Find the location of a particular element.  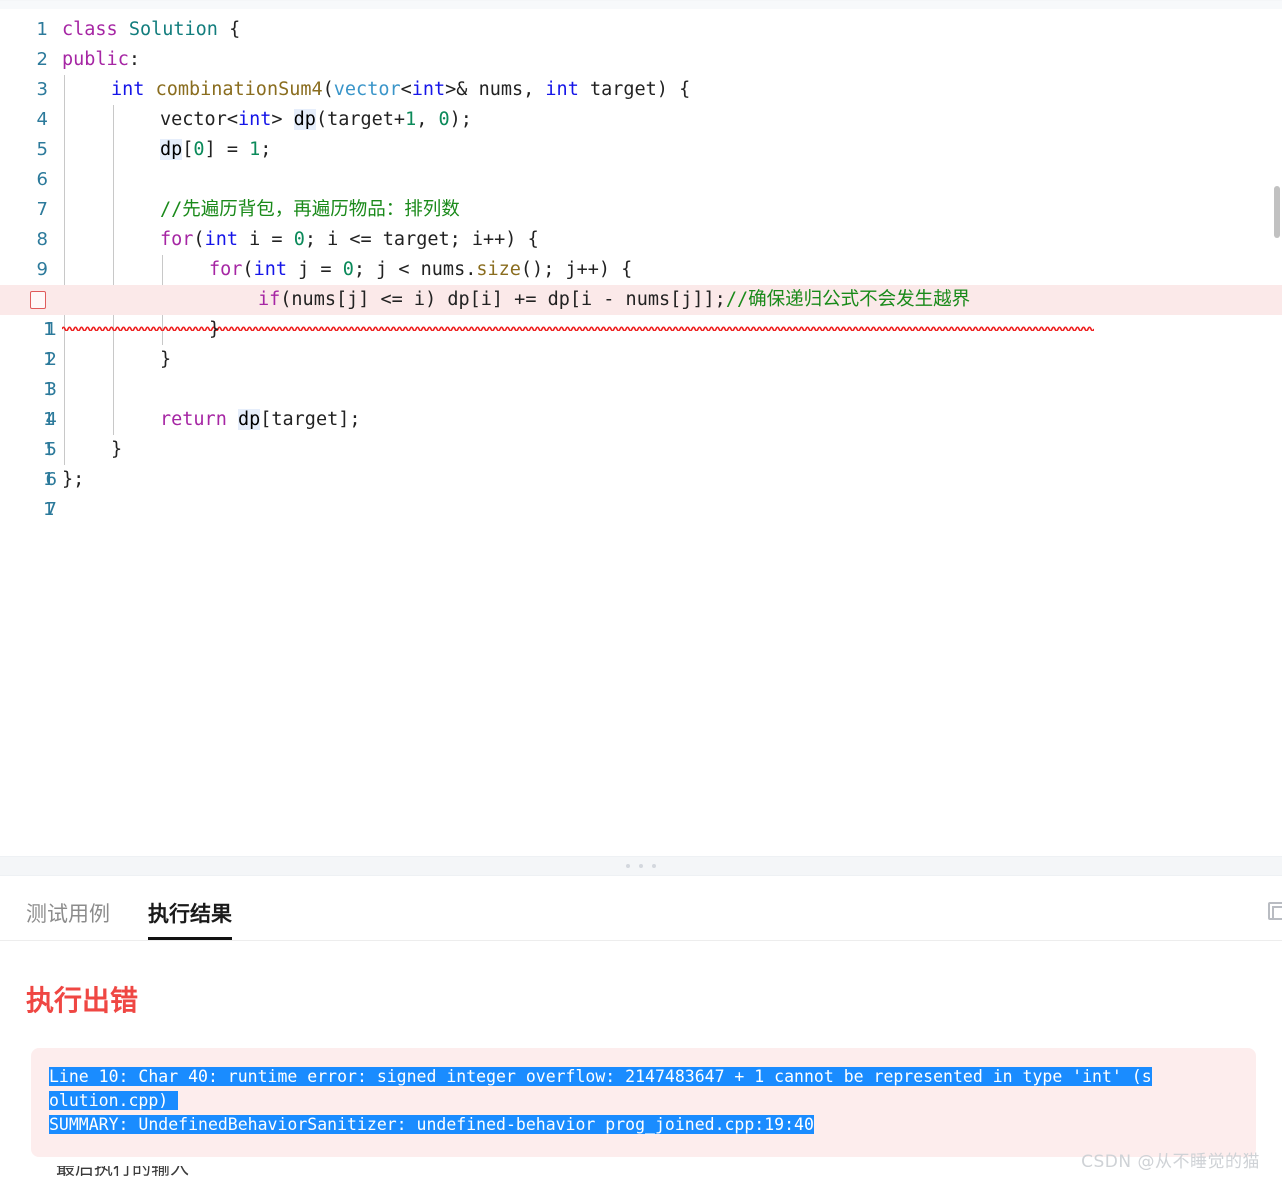

line-number: 4 is located at coordinates (42, 119).